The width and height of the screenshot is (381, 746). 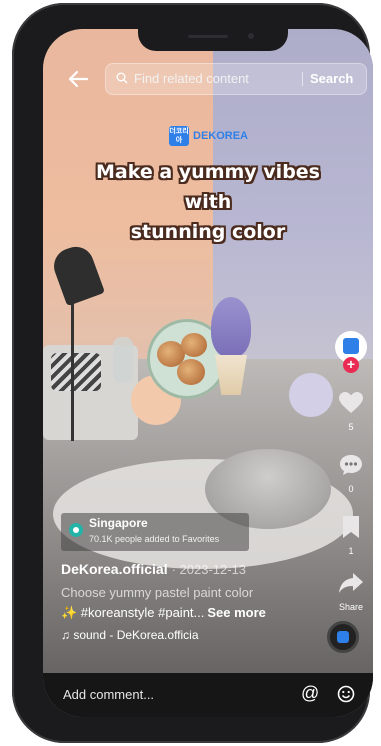 I want to click on search-button: Search, so click(x=331, y=78).